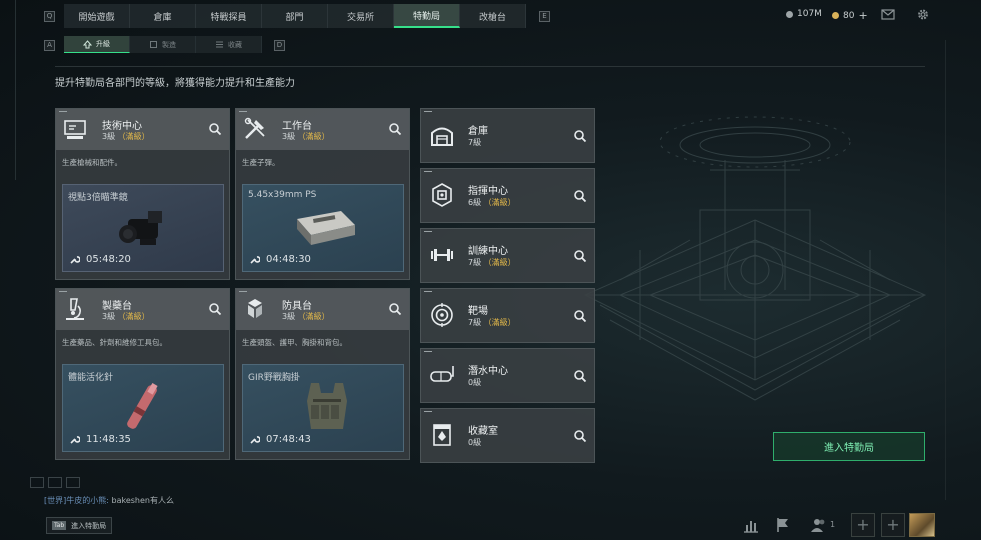 The image size is (981, 540). What do you see at coordinates (255, 308) in the screenshot?
I see `armor-icon` at bounding box center [255, 308].